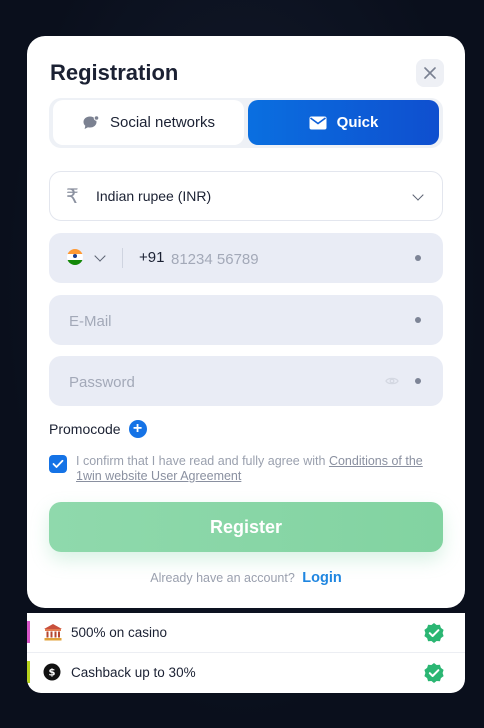  What do you see at coordinates (119, 632) in the screenshot?
I see `bonus-text: 500% on casino` at bounding box center [119, 632].